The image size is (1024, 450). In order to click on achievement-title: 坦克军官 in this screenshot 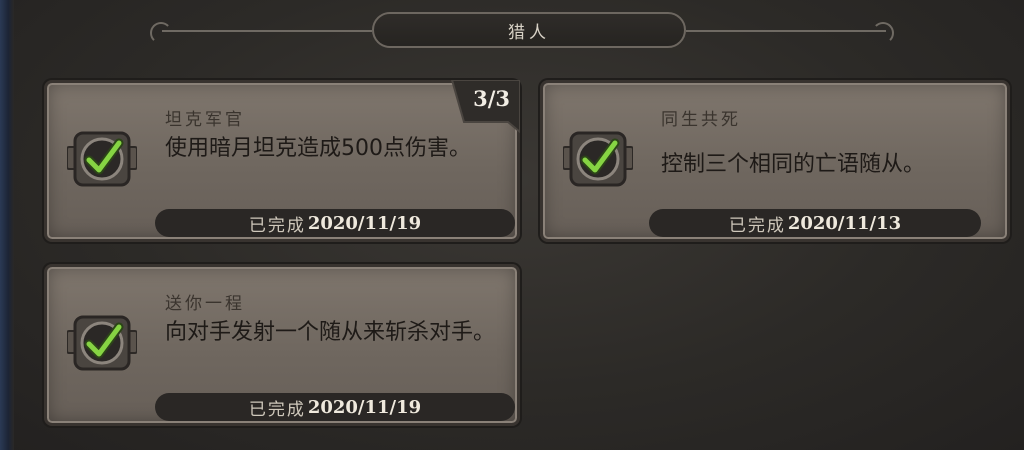, I will do `click(205, 120)`.